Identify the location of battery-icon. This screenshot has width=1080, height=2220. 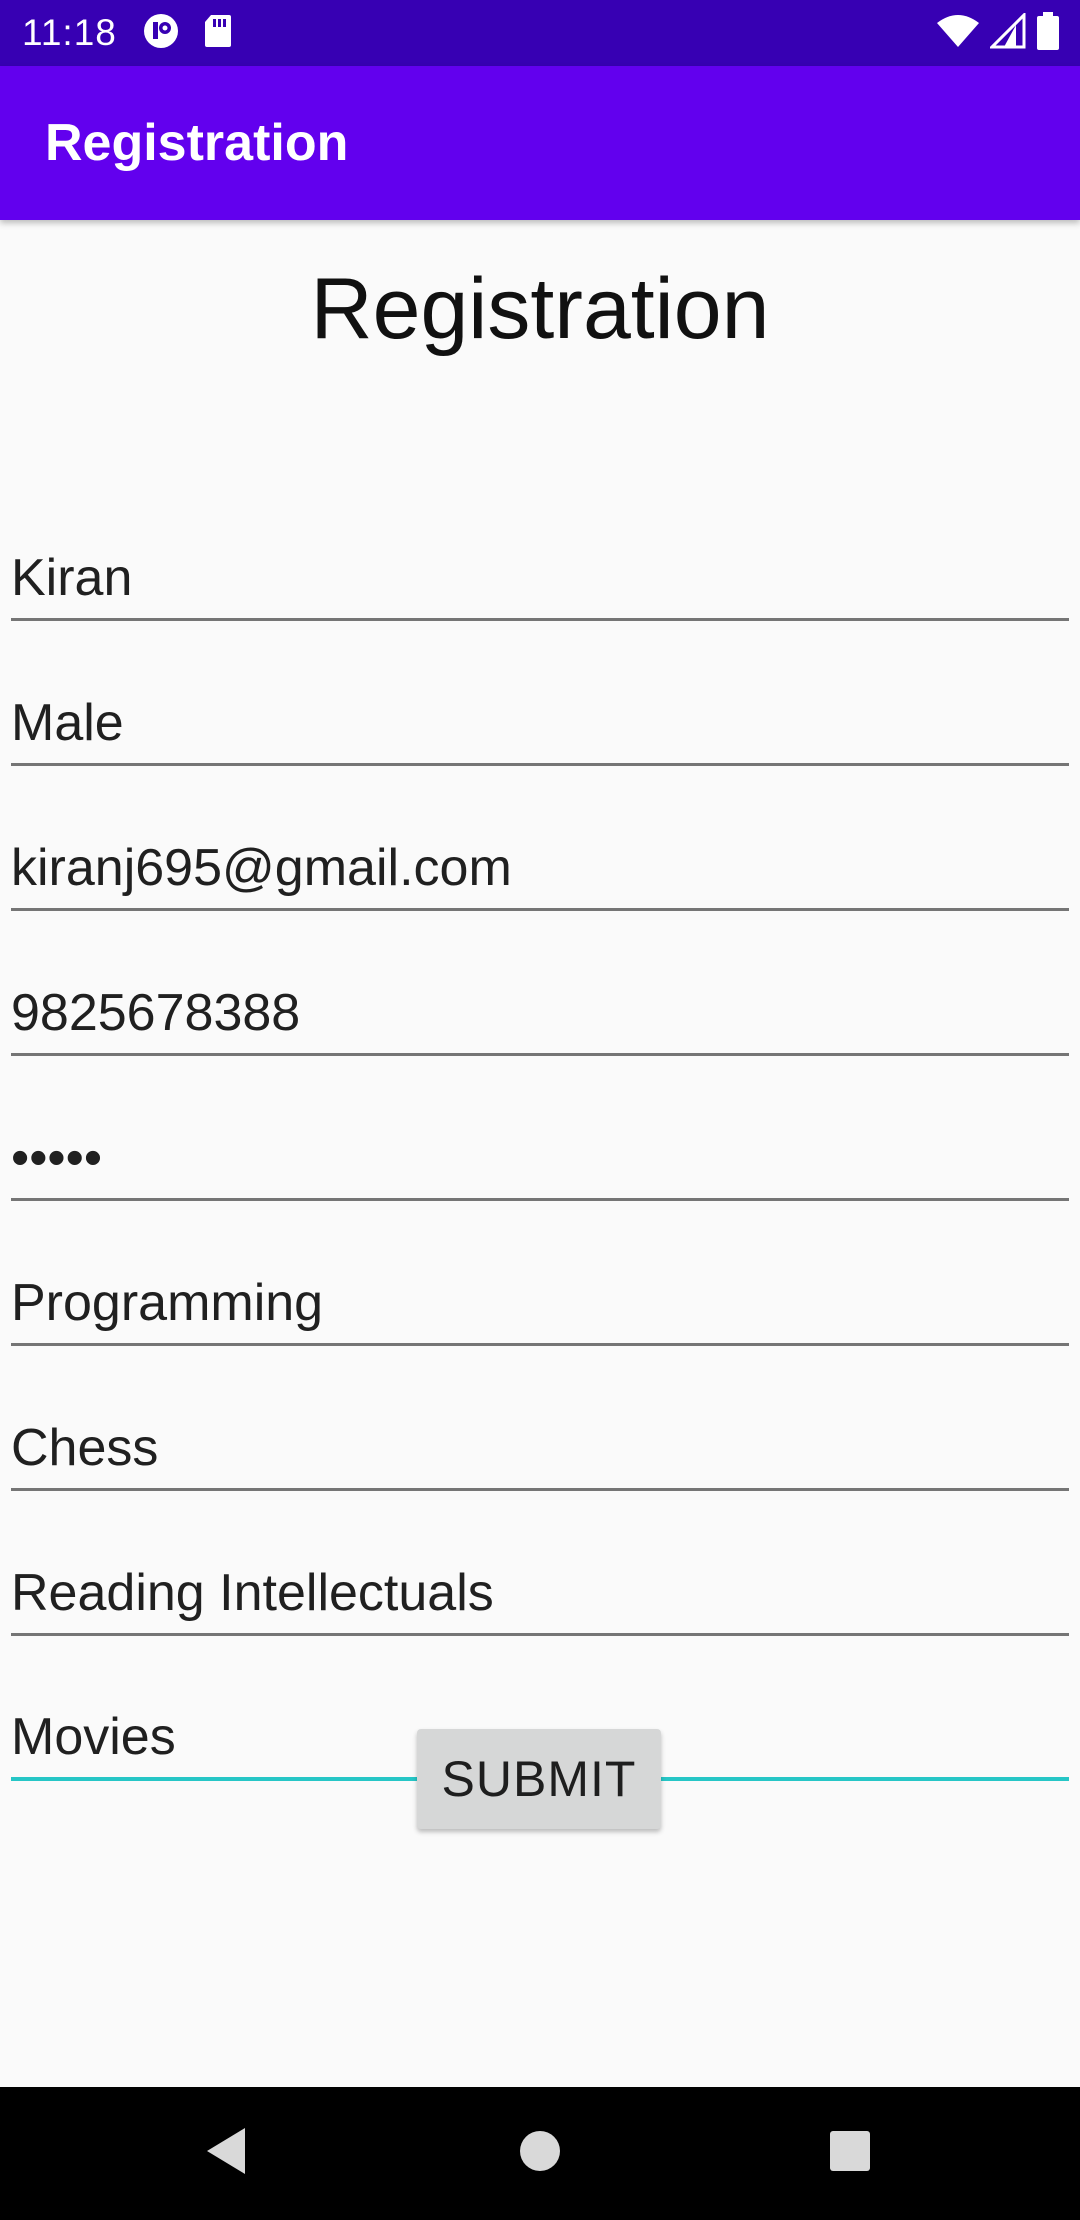
(1048, 33).